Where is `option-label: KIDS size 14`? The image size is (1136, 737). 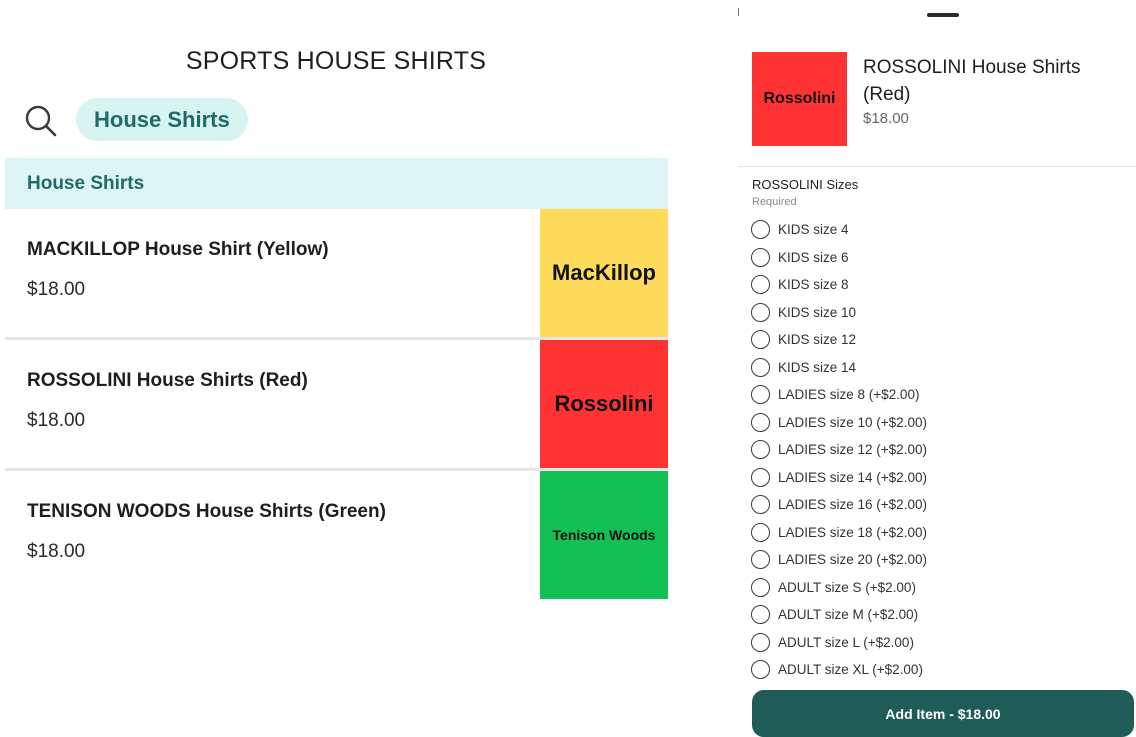
option-label: KIDS size 14 is located at coordinates (817, 367).